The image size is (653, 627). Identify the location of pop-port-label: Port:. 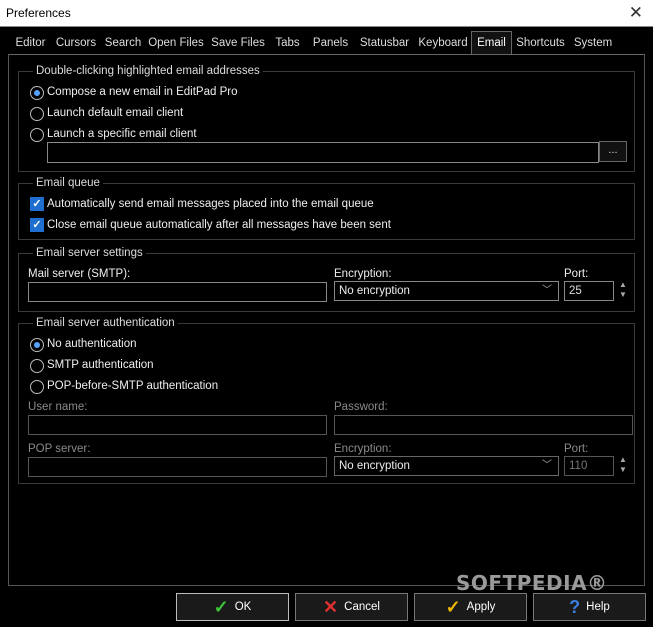
(576, 449).